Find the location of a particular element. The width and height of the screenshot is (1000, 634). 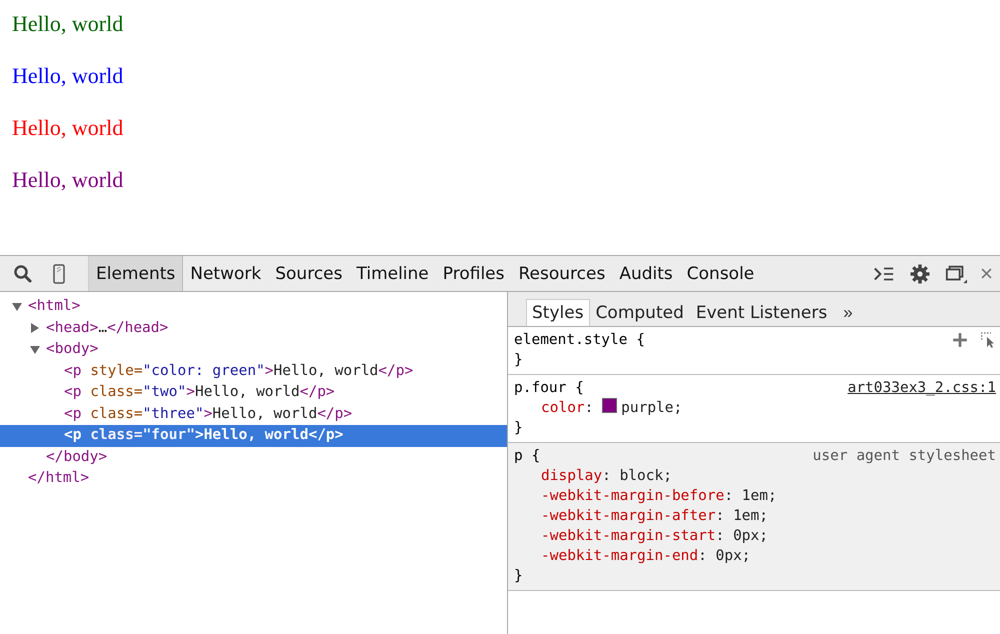

settings-icon is located at coordinates (920, 274).